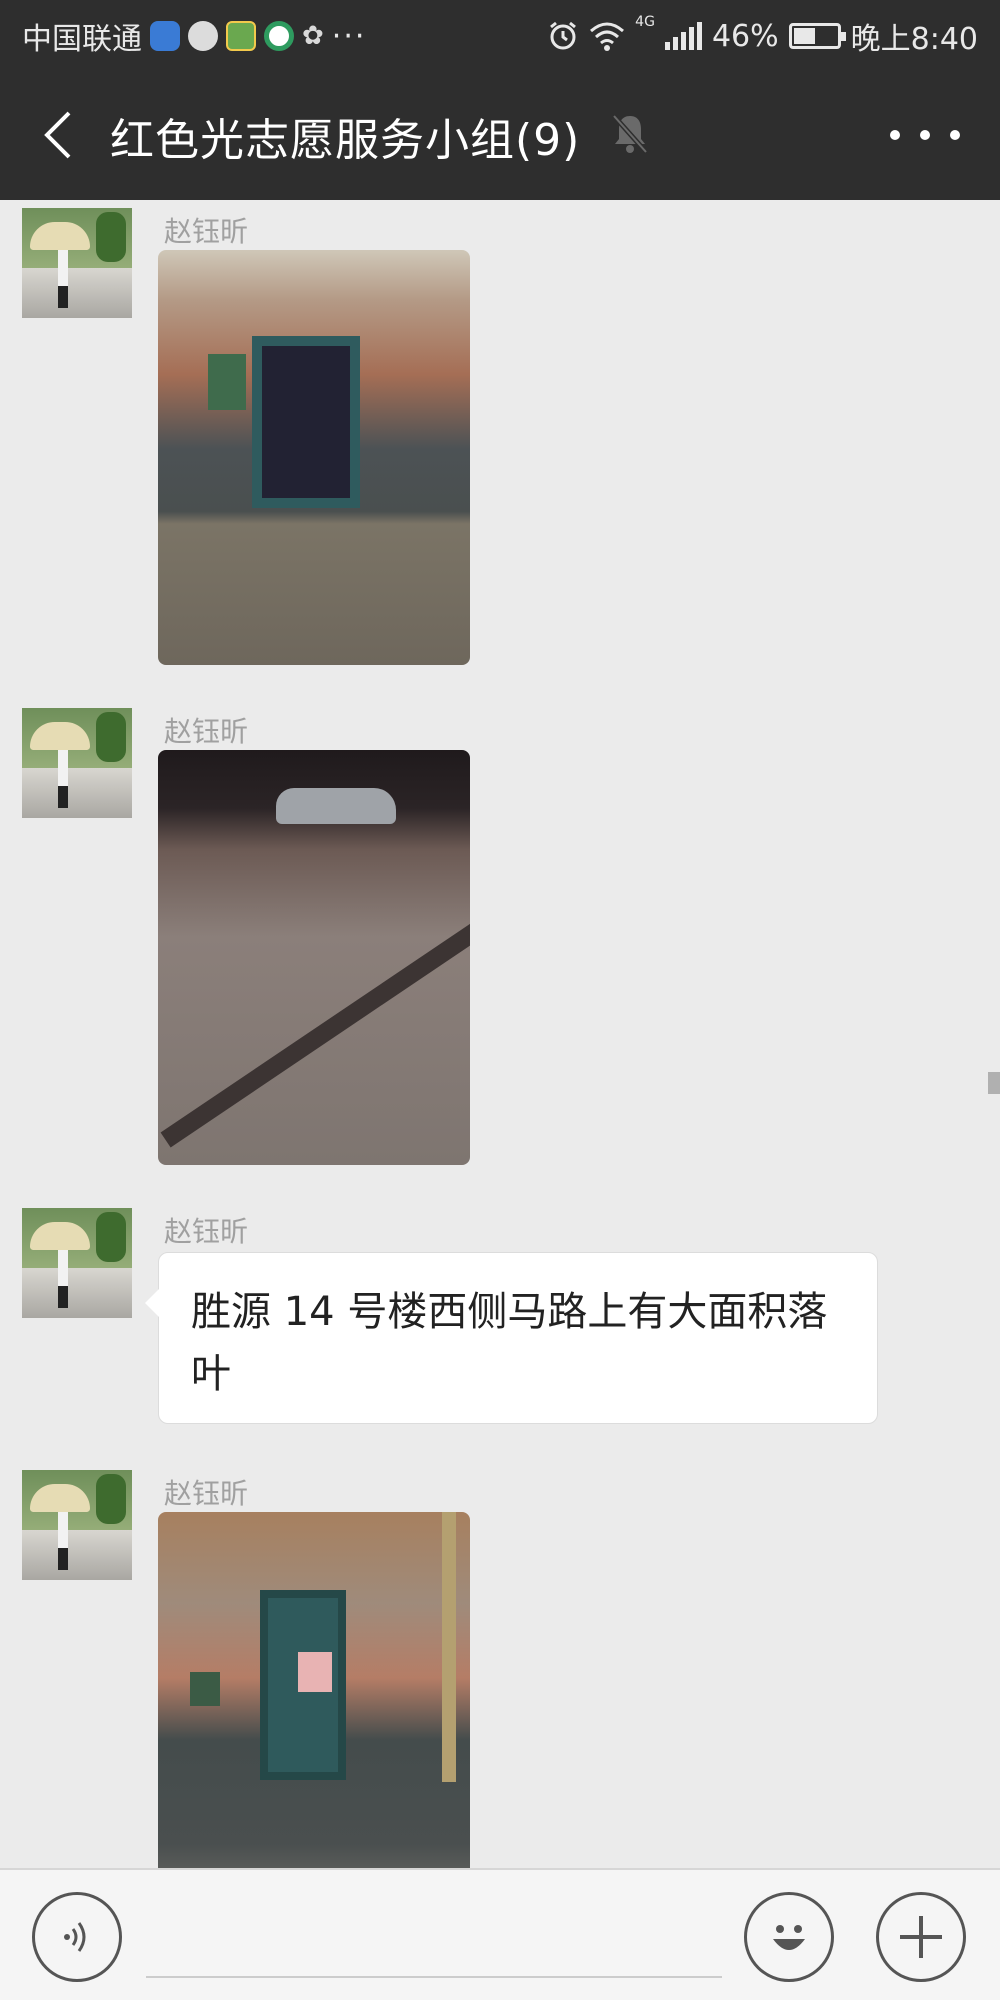  Describe the element at coordinates (241, 36) in the screenshot. I see `game-app-icon` at that location.